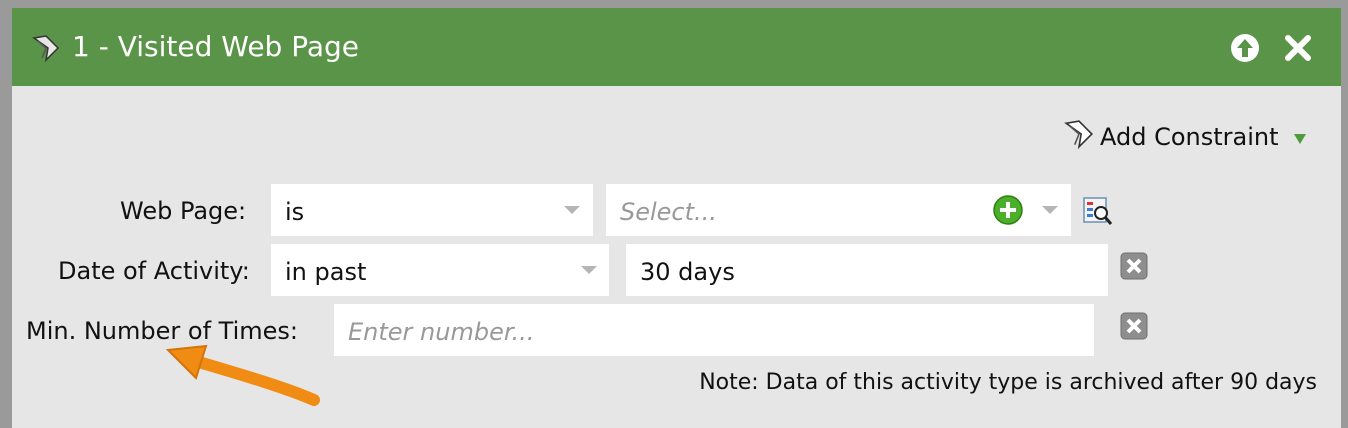 Image resolution: width=1348 pixels, height=428 pixels. What do you see at coordinates (440, 270) in the screenshot?
I see `date-operator-select: in past` at bounding box center [440, 270].